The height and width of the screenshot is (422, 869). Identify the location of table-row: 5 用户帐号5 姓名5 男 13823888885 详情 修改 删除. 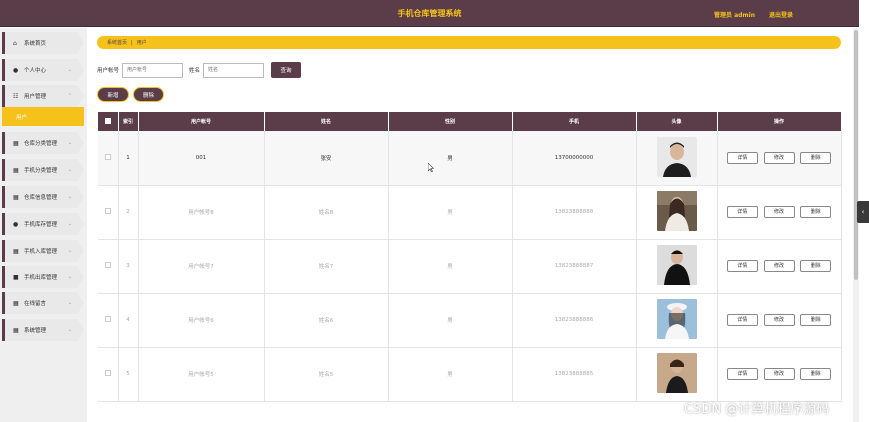
(470, 374).